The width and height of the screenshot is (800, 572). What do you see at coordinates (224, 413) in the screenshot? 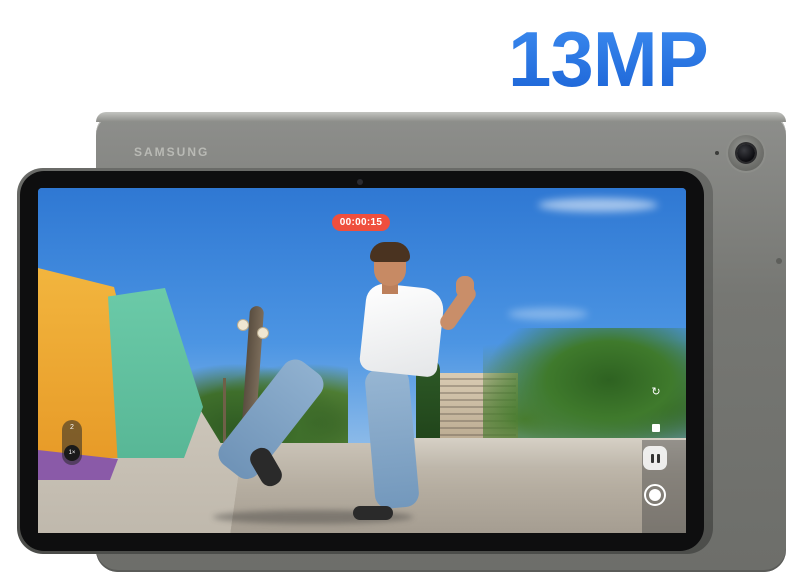
I see `palm-trunk` at bounding box center [224, 413].